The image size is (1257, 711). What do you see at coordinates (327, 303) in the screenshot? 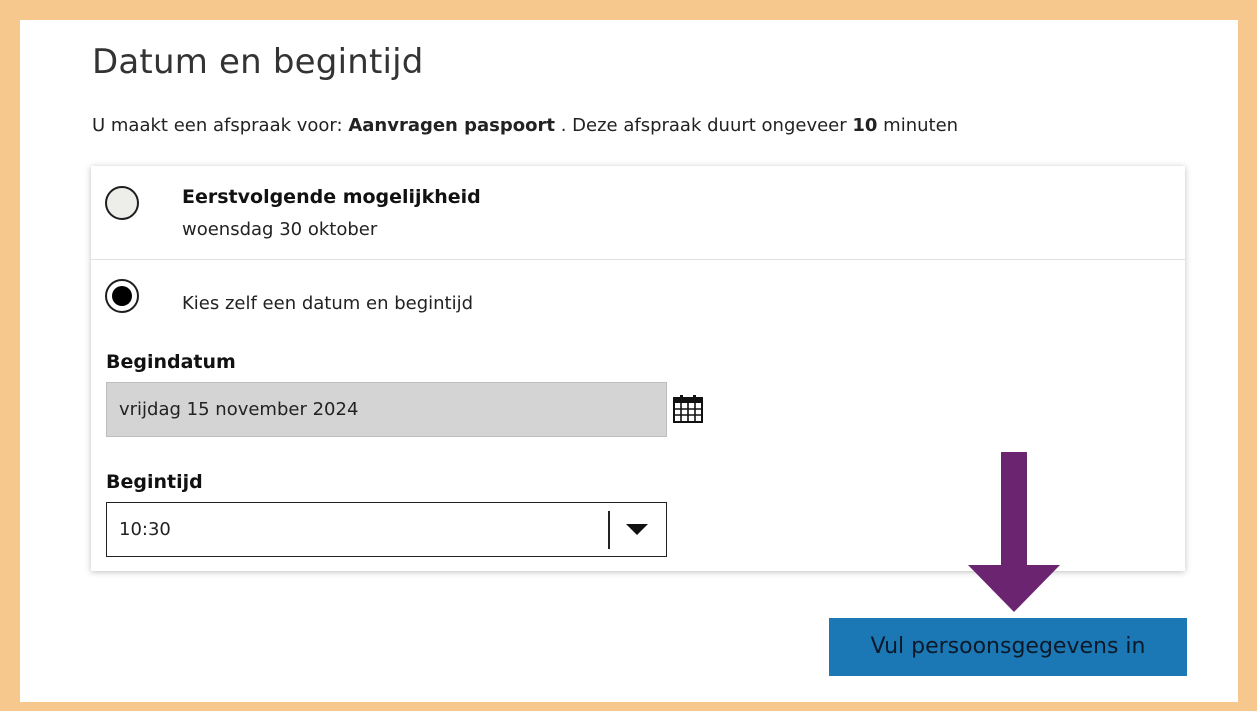
I see `choose-own-label: Kies zelf een datum en begintijd` at bounding box center [327, 303].